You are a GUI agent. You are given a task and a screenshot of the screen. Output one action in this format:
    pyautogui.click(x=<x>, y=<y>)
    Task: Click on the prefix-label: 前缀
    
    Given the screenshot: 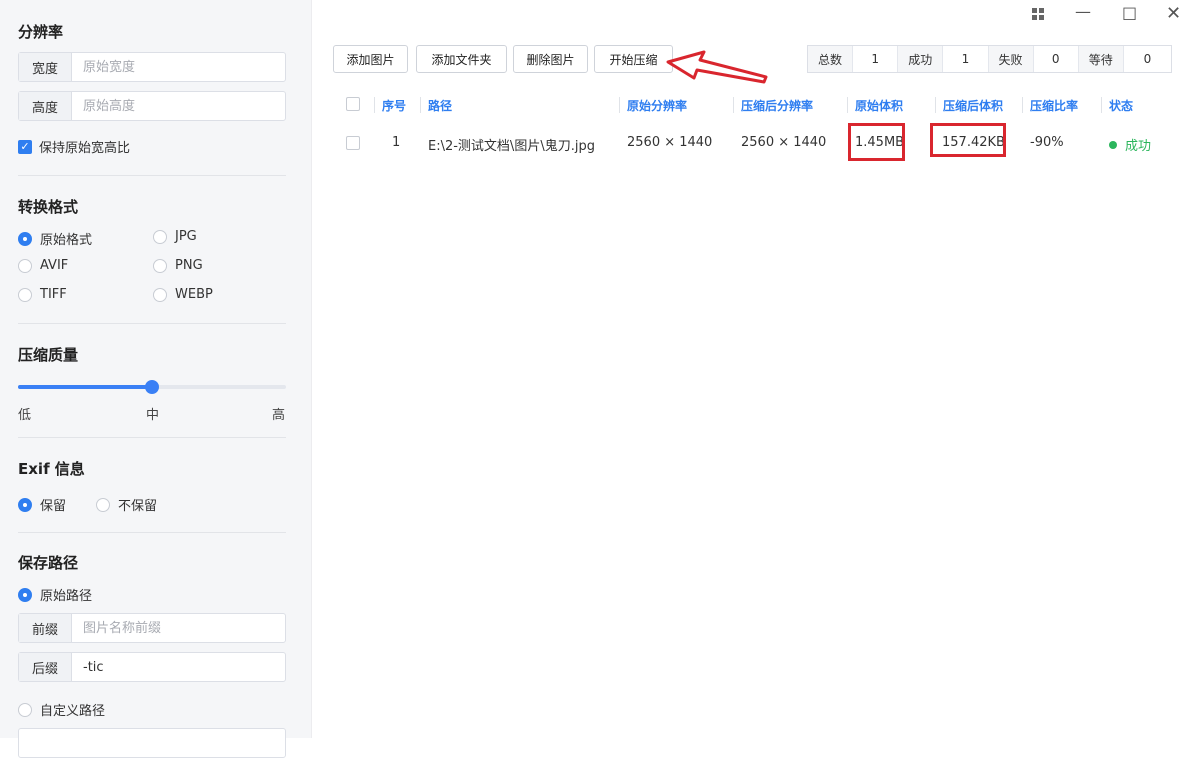 What is the action you would take?
    pyautogui.click(x=45, y=628)
    